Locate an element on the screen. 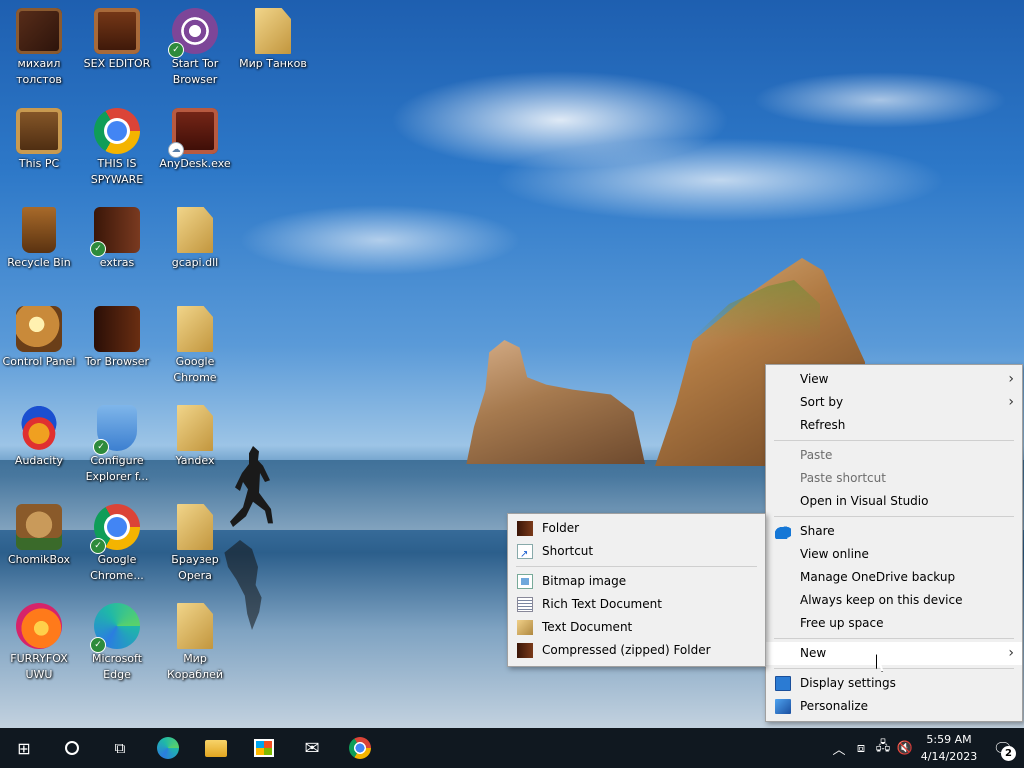 The image size is (1024, 768). edge-icon is located at coordinates (168, 748).